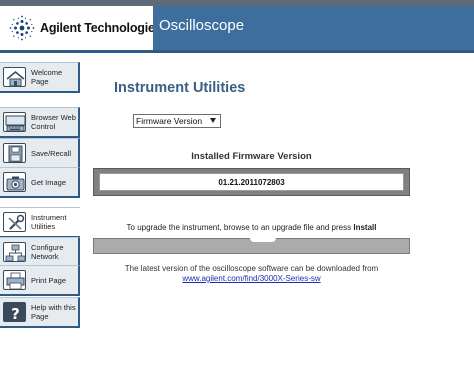  I want to click on brand-name: Agilent Technologies, so click(101, 28).